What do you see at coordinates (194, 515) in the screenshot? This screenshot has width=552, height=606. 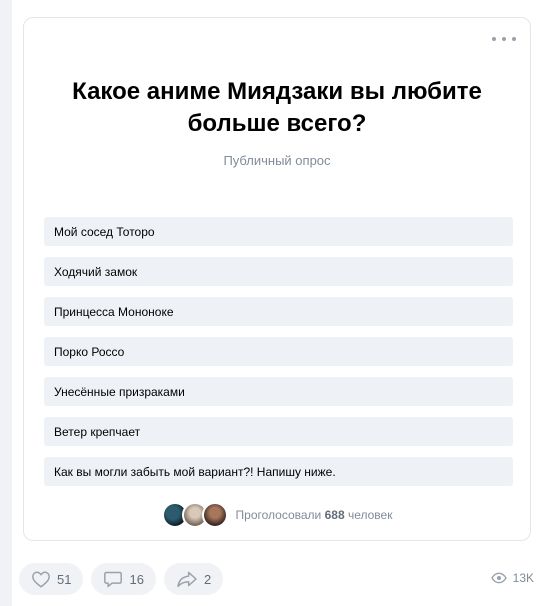 I see `voter-avatars` at bounding box center [194, 515].